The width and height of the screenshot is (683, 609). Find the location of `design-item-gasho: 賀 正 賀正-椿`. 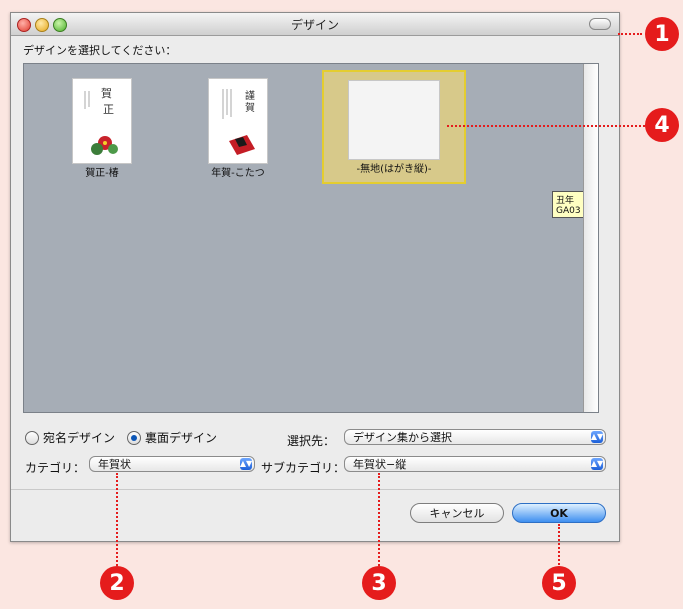

design-item-gasho: 賀 正 賀正-椿 is located at coordinates (102, 125).